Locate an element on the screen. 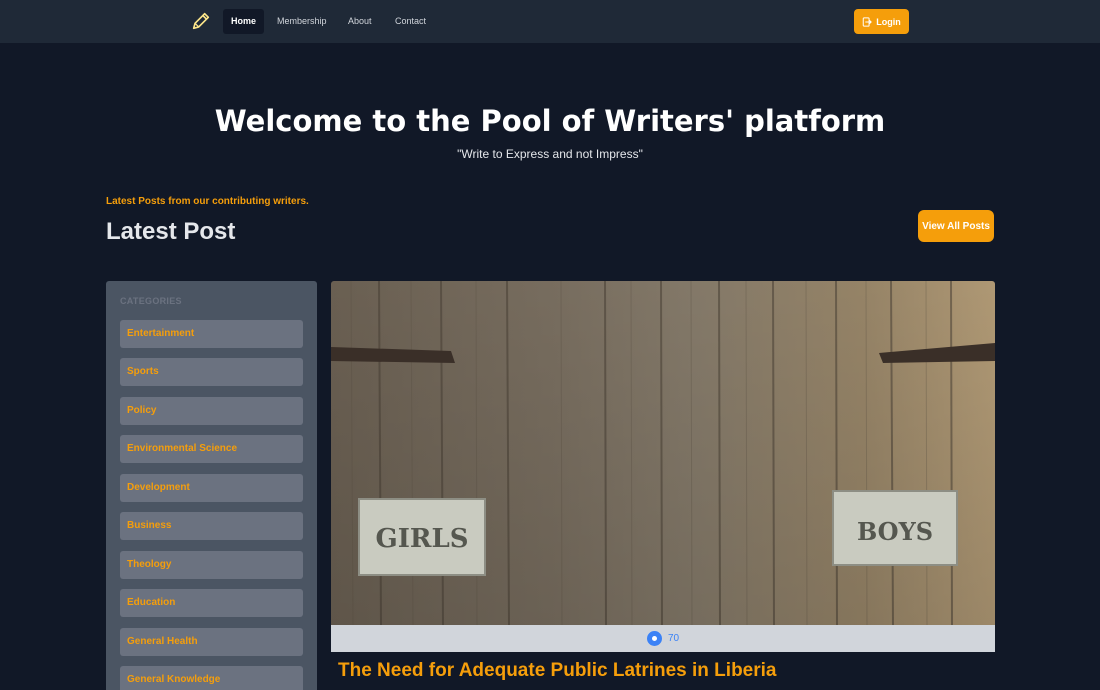 The image size is (1100, 690). hero-subtitle: "Write to Express and not Impress" is located at coordinates (550, 154).